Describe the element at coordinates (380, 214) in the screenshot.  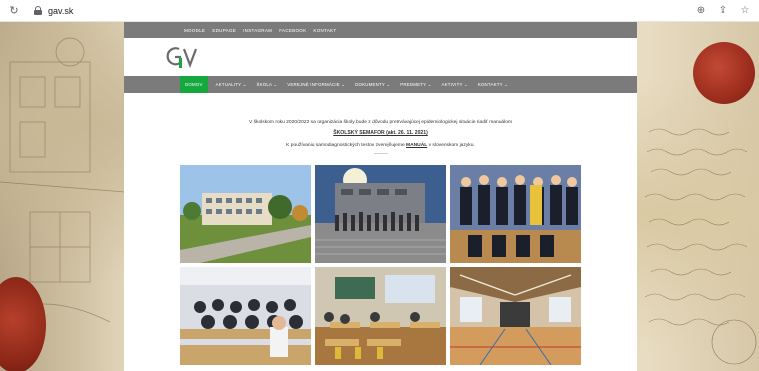
I see `students-group-photo` at that location.